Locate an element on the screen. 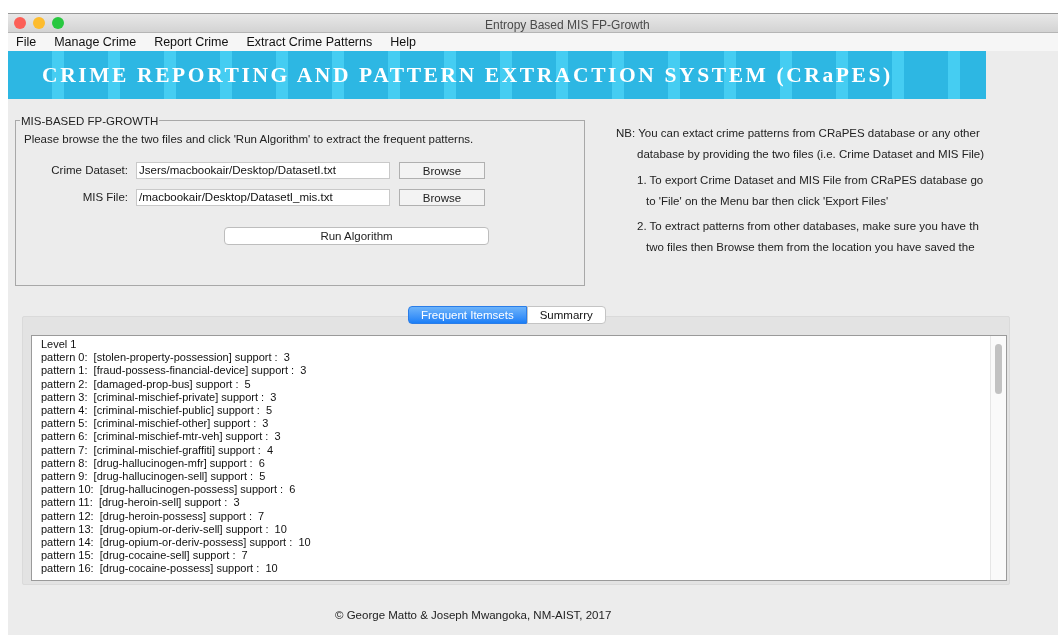 This screenshot has height=635, width=1058. output-line: pattern 16: [drug-cocaine-possess] support : 10 is located at coordinates (160, 569).